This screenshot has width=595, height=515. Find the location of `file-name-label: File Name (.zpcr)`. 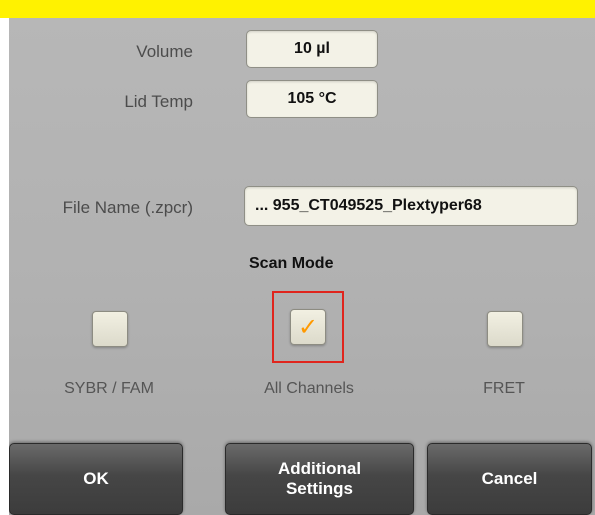

file-name-label: File Name (.zpcr) is located at coordinates (127, 207).